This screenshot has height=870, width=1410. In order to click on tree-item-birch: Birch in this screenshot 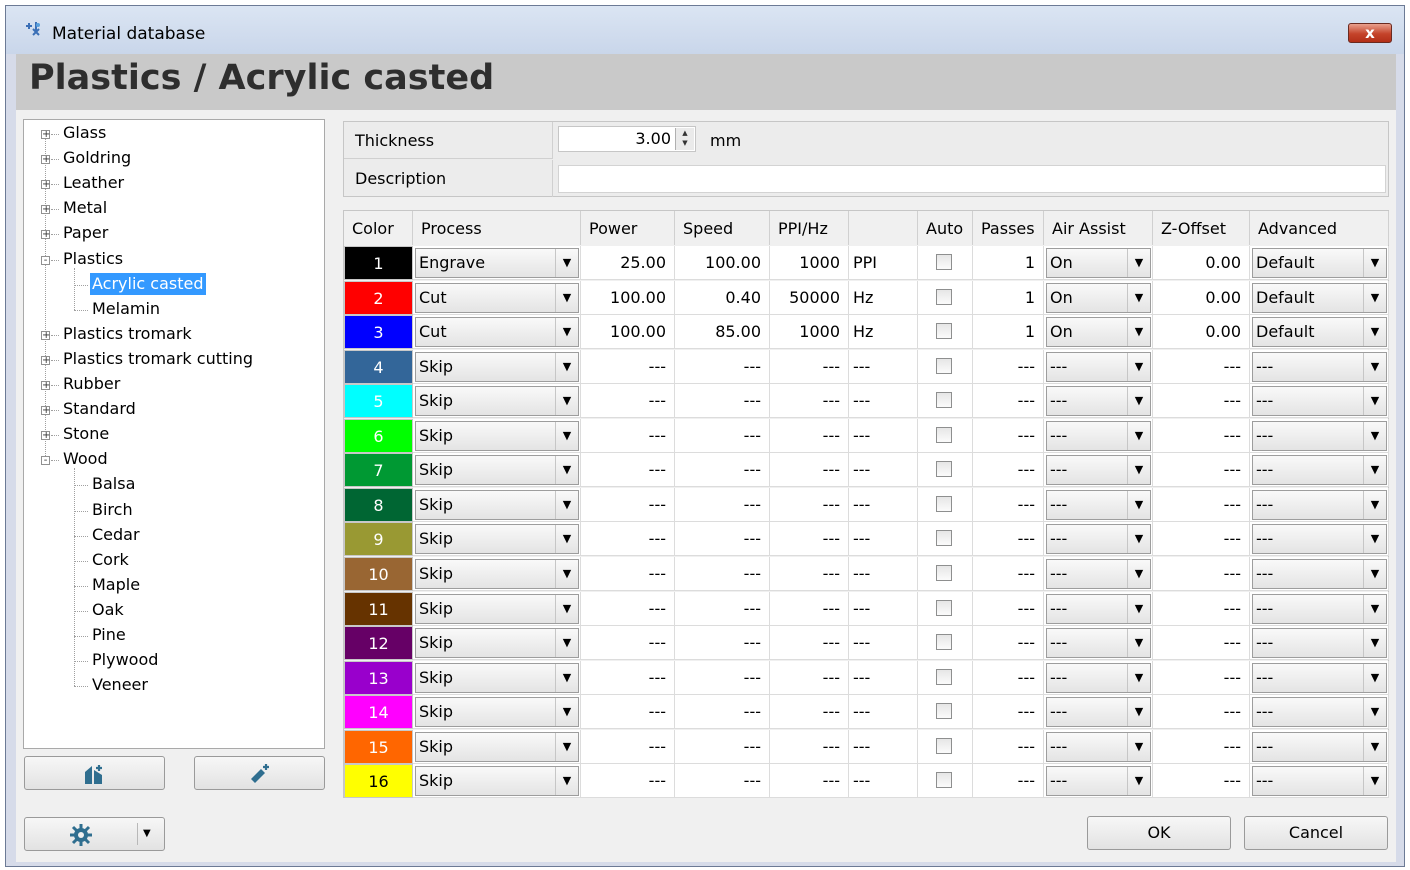, I will do `click(112, 511)`.